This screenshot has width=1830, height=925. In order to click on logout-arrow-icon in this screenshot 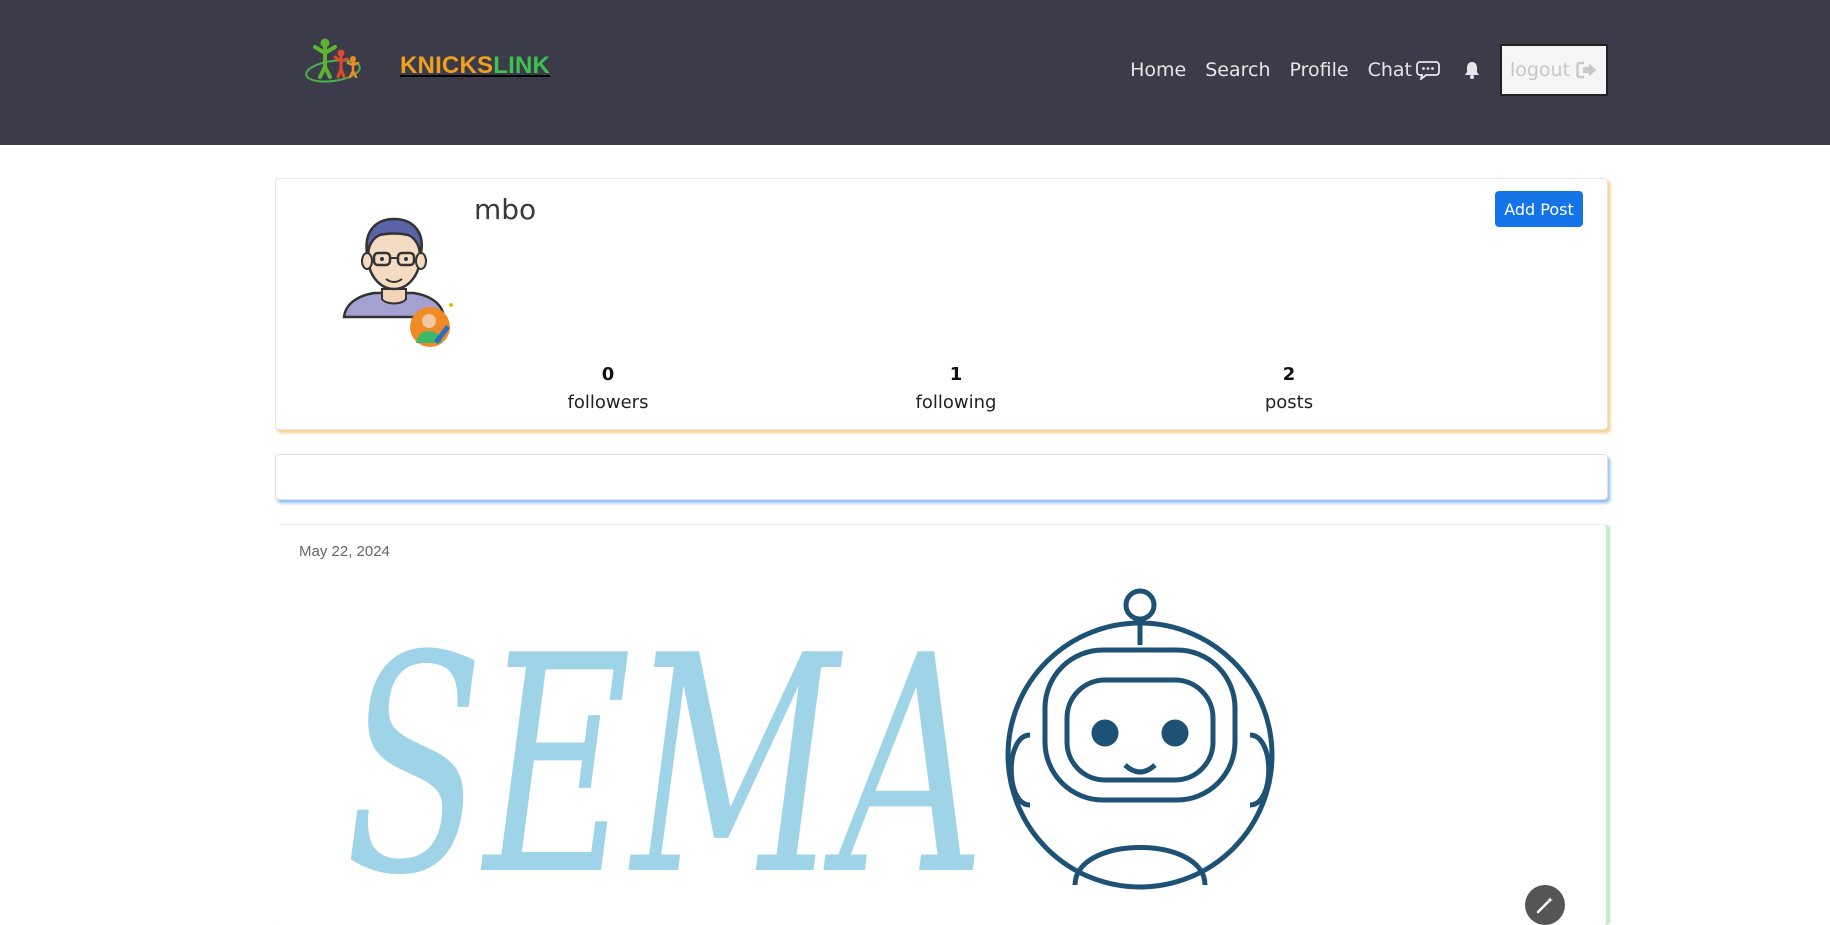, I will do `click(1586, 70)`.